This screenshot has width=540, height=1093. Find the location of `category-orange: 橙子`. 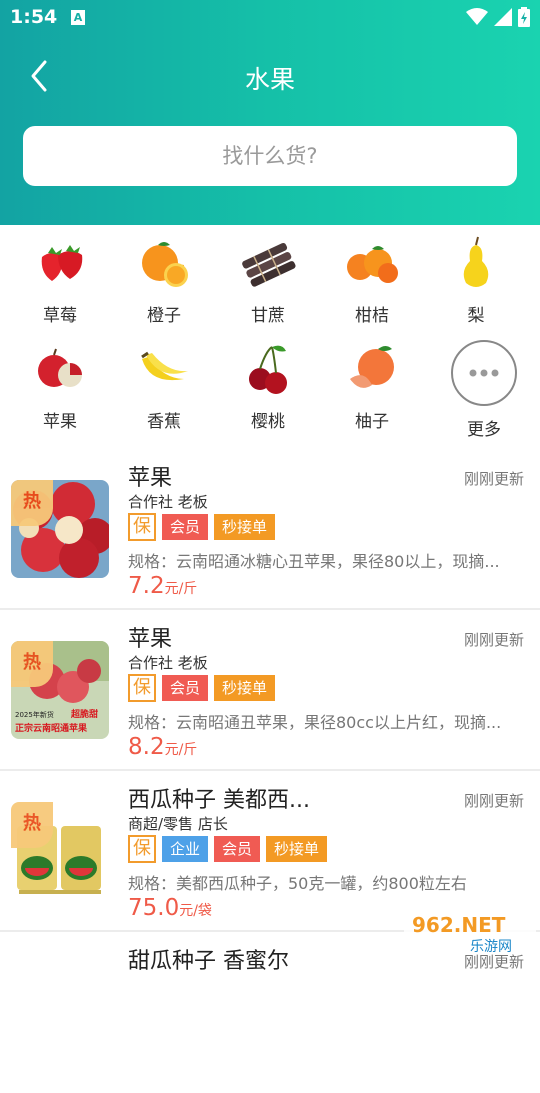

category-orange: 橙子 is located at coordinates (164, 279).